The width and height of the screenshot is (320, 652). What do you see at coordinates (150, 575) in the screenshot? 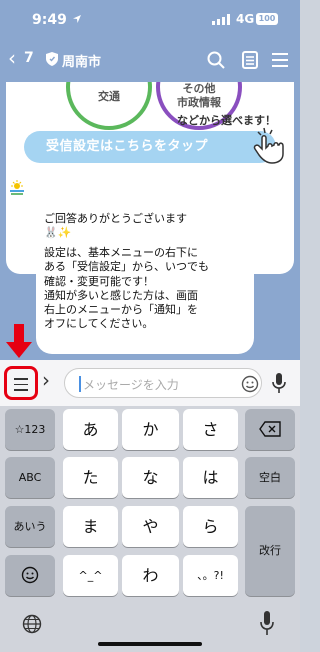
I see `key-wa: わ` at bounding box center [150, 575].